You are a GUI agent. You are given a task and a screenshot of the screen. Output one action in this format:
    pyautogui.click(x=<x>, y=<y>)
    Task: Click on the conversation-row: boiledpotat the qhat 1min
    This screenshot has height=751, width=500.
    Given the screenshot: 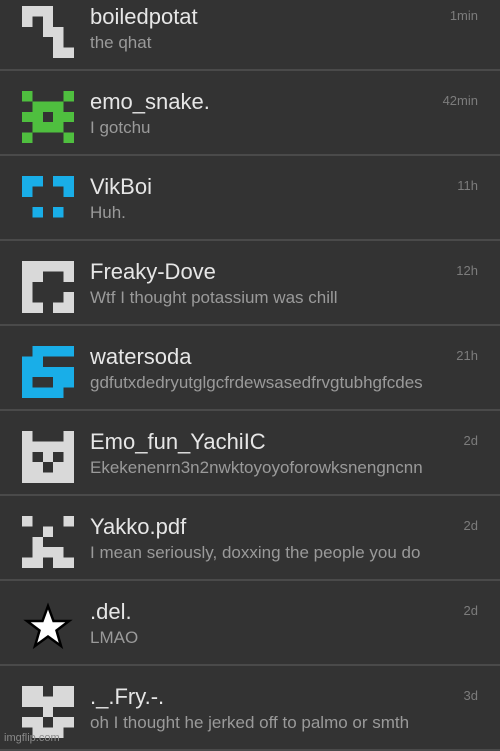 What is the action you would take?
    pyautogui.click(x=250, y=35)
    